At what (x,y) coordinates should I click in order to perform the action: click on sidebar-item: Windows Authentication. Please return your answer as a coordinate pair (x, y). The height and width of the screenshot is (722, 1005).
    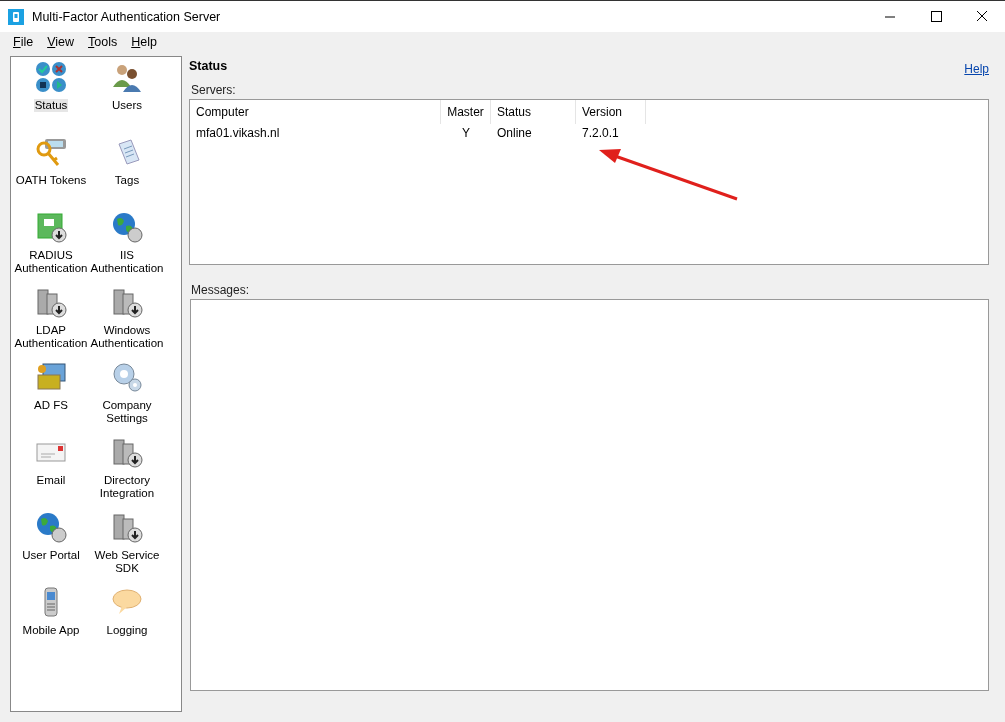
    Looking at the image, I should click on (127, 337).